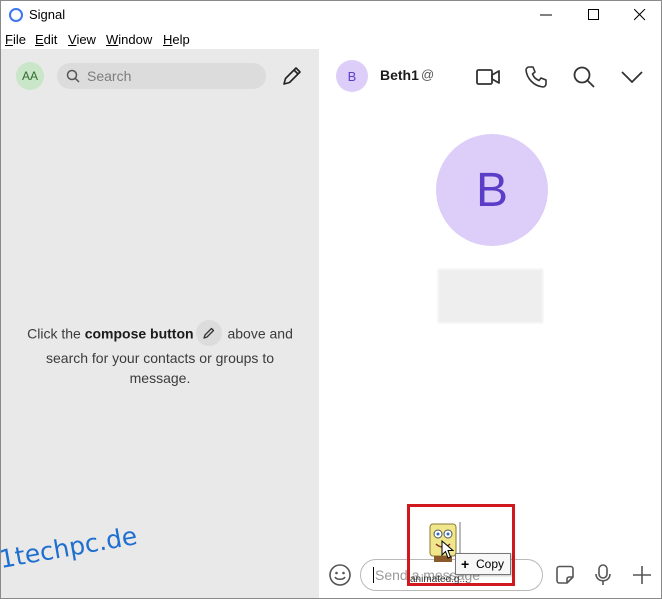  Describe the element at coordinates (47, 14) in the screenshot. I see `window-title: Signal` at that location.